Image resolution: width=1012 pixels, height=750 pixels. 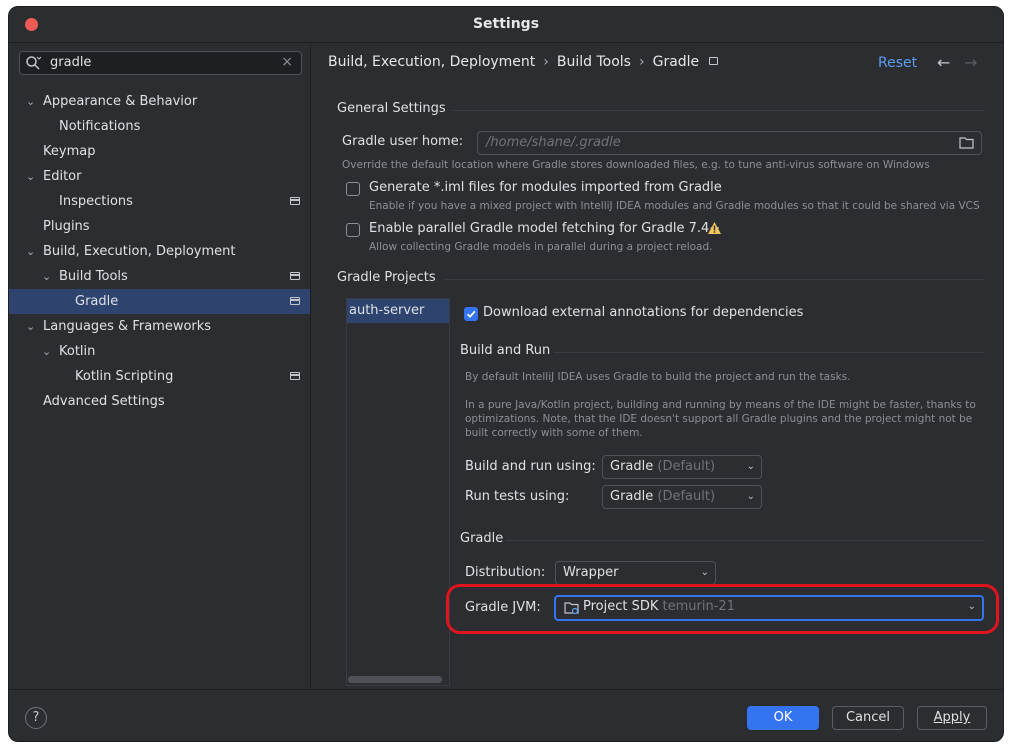 What do you see at coordinates (159, 351) in the screenshot?
I see `sidebar-item-kotlin: ⌄ Kotlin` at bounding box center [159, 351].